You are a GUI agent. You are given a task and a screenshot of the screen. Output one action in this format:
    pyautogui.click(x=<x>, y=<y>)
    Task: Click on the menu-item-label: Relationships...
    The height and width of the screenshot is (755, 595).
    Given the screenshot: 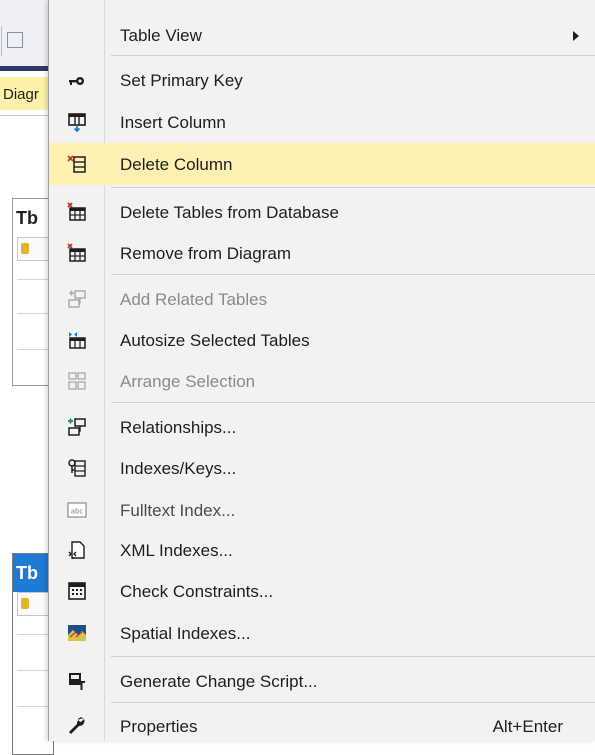 What is the action you would take?
    pyautogui.click(x=178, y=427)
    